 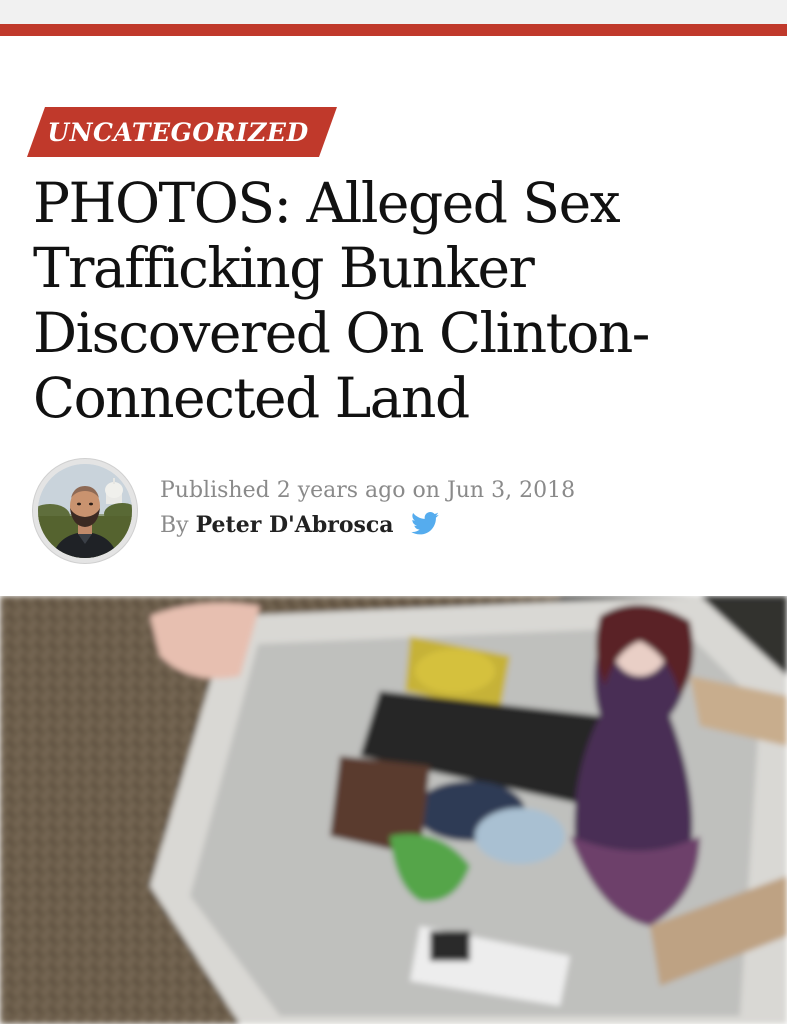 I want to click on twitter-bird-icon, so click(x=424, y=523).